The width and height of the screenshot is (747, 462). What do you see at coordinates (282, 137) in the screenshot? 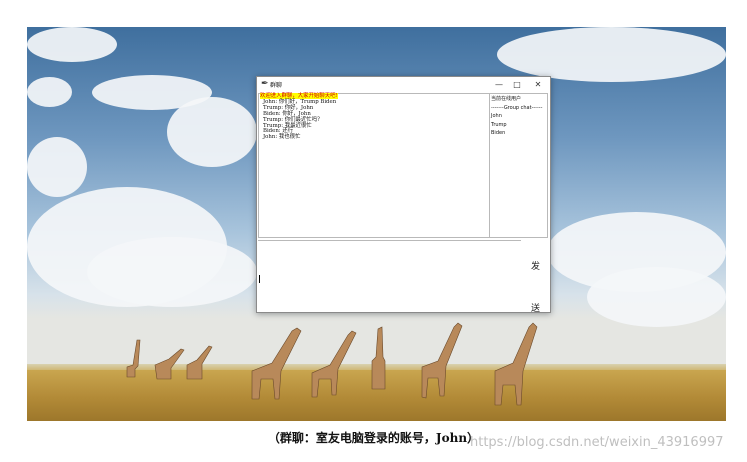
I see `chat-message: John: 我也很忙` at bounding box center [282, 137].